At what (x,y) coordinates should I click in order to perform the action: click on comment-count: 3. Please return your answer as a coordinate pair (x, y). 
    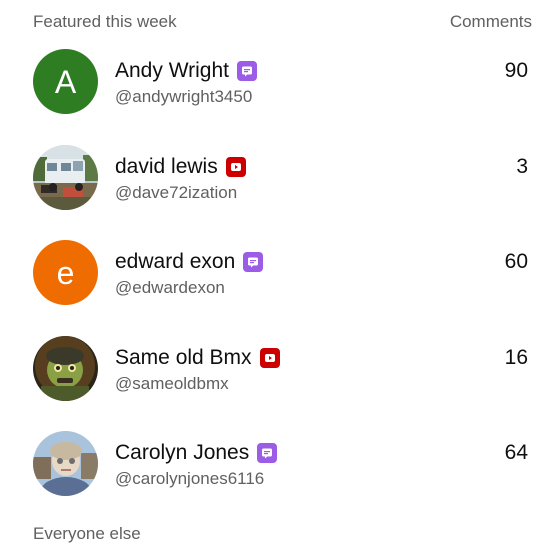
    Looking at the image, I should click on (522, 166).